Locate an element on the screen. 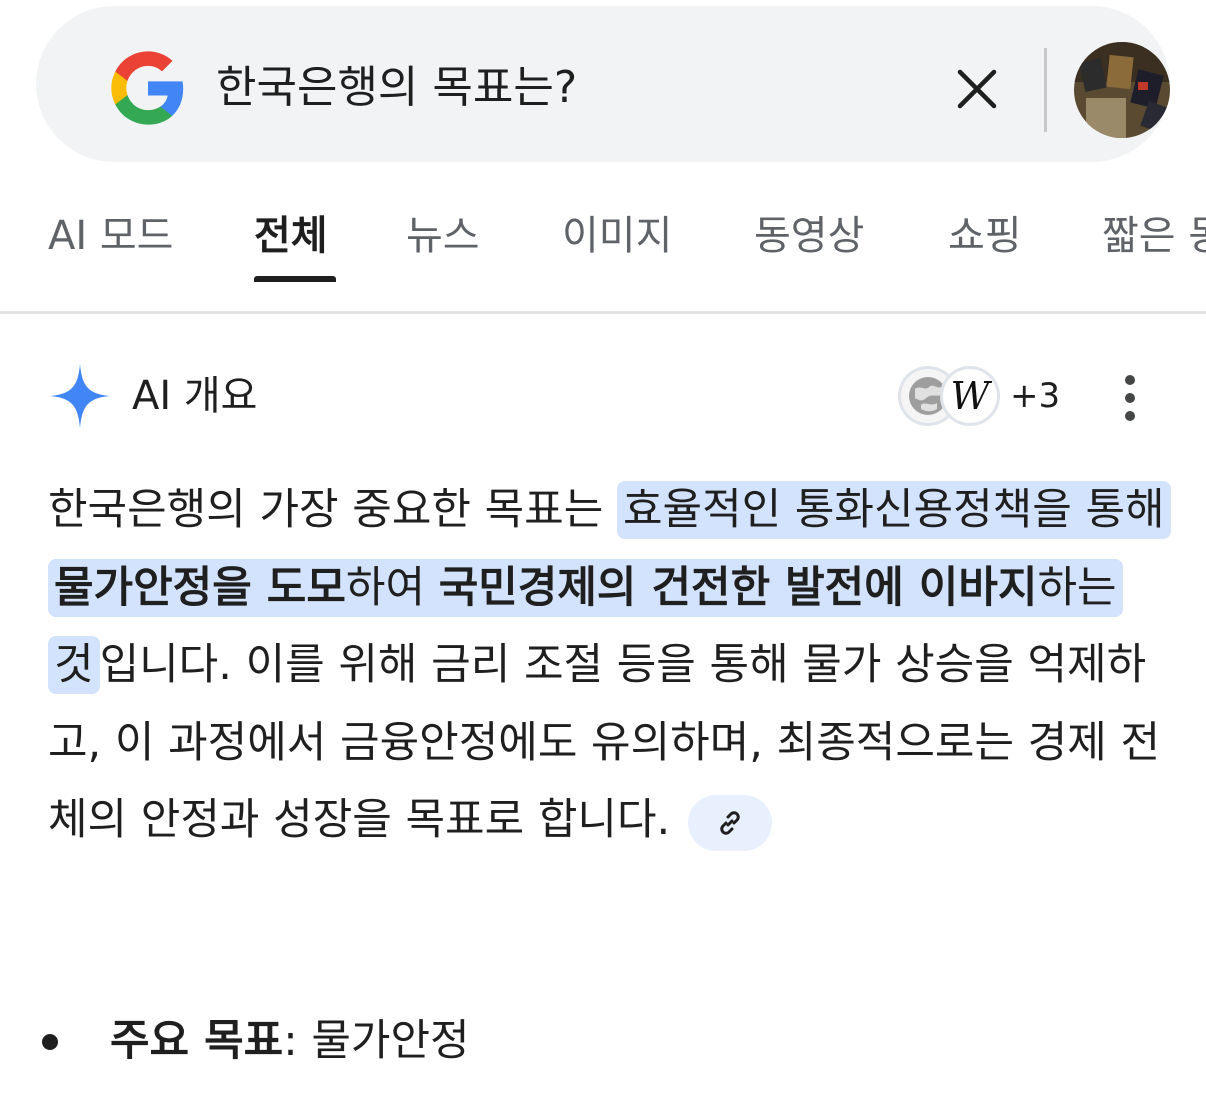 This screenshot has width=1206, height=1105. tab-shopping: 쇼핑 is located at coordinates (985, 236).